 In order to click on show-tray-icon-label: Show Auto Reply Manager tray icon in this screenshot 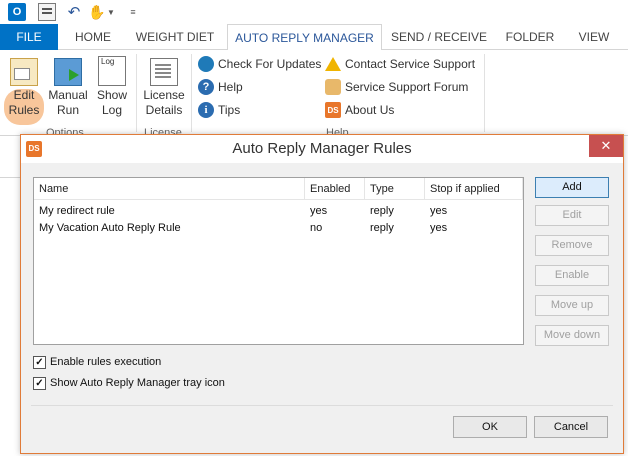, I will do `click(137, 383)`.